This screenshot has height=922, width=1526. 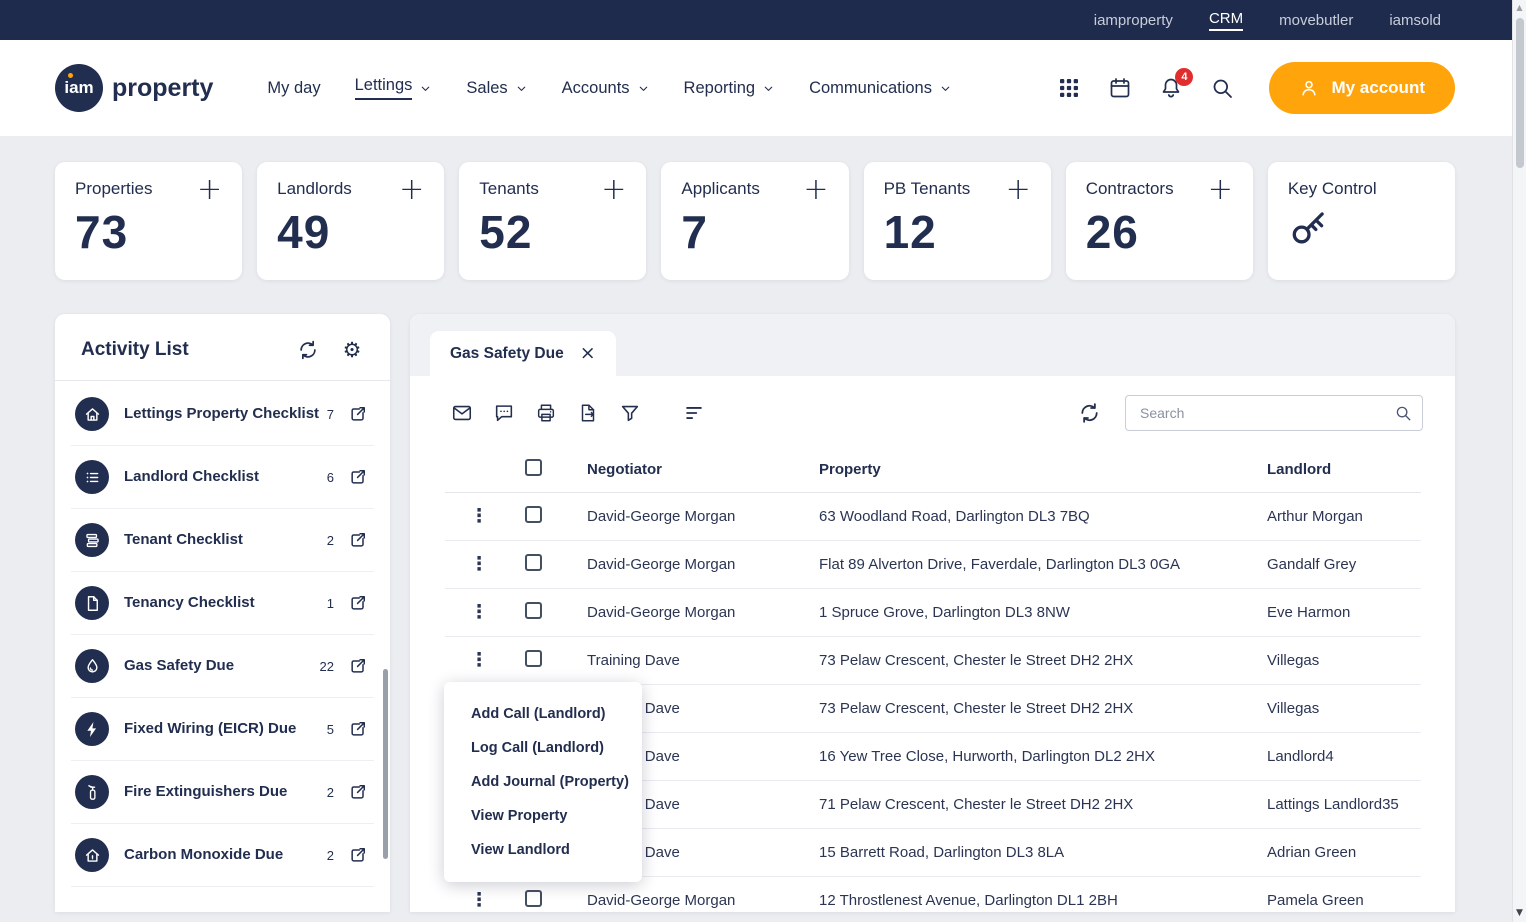 I want to click on add-tenant-button: +, so click(x=613, y=190).